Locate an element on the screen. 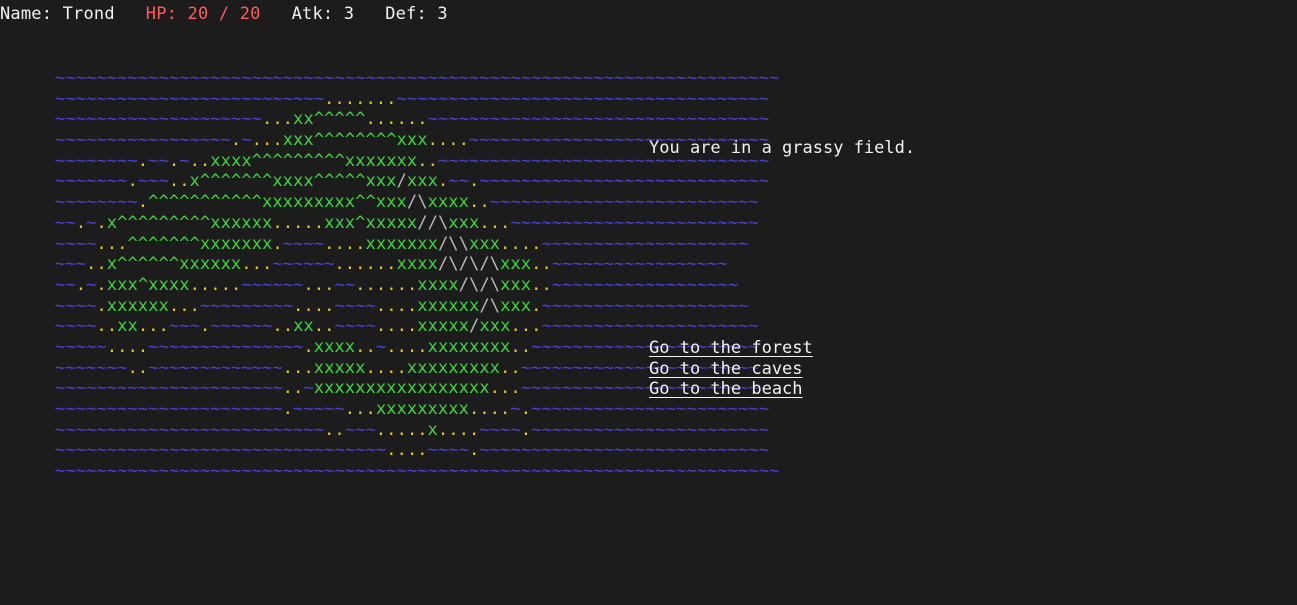 Image resolution: width=1297 pixels, height=605 pixels. location-description: You are in a grassy field. is located at coordinates (782, 148).